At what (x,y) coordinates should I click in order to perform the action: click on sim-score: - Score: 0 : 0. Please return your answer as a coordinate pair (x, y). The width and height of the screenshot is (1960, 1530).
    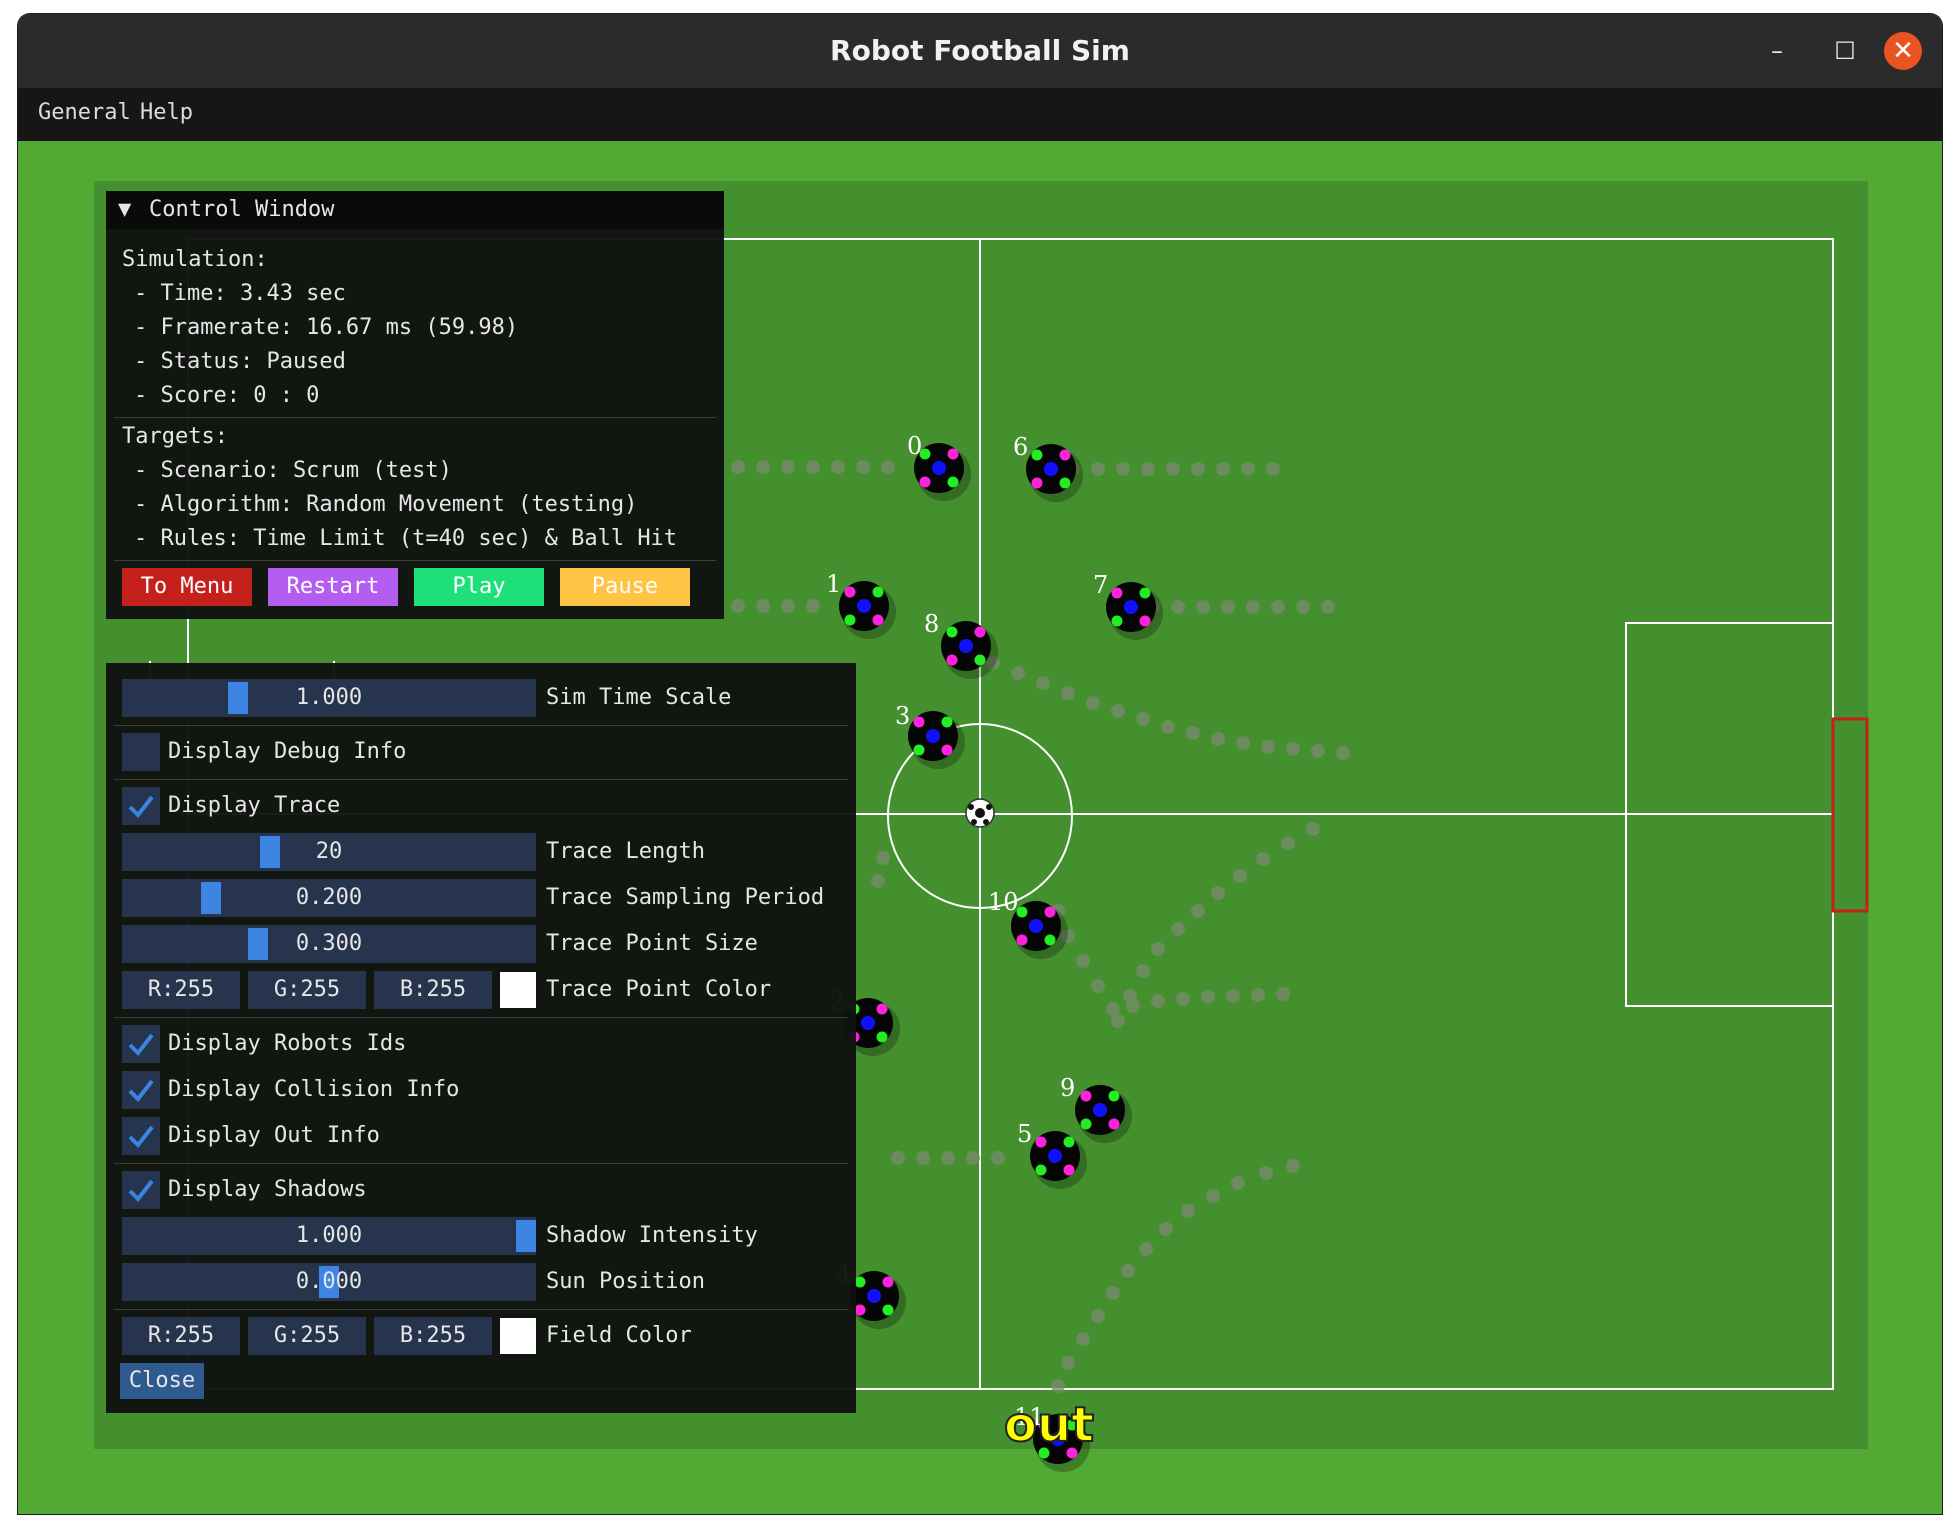
    Looking at the image, I should click on (227, 395).